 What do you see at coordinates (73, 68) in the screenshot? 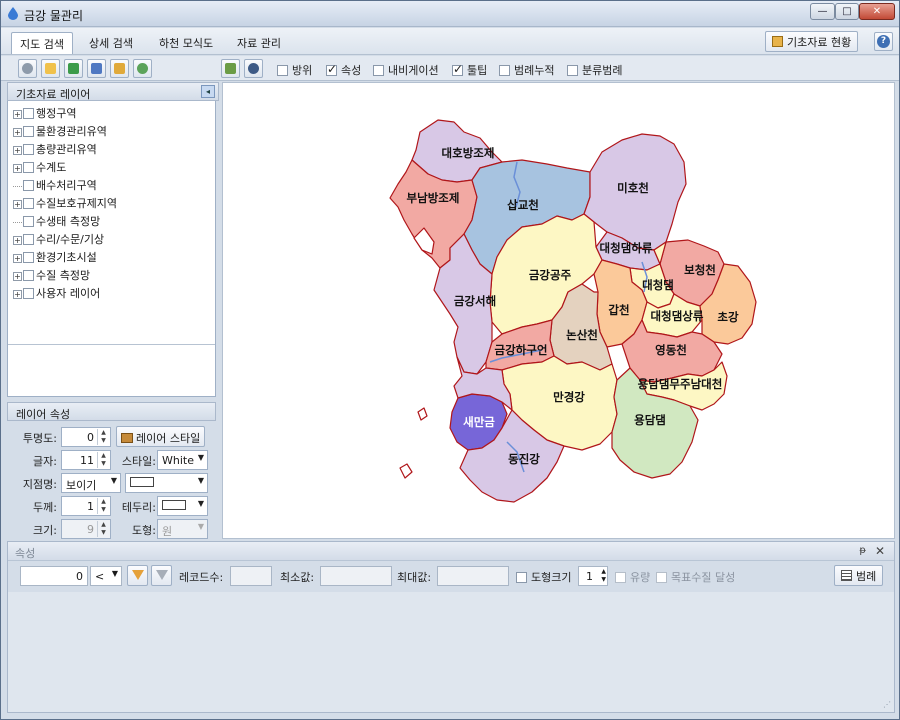
I see `save-button` at bounding box center [73, 68].